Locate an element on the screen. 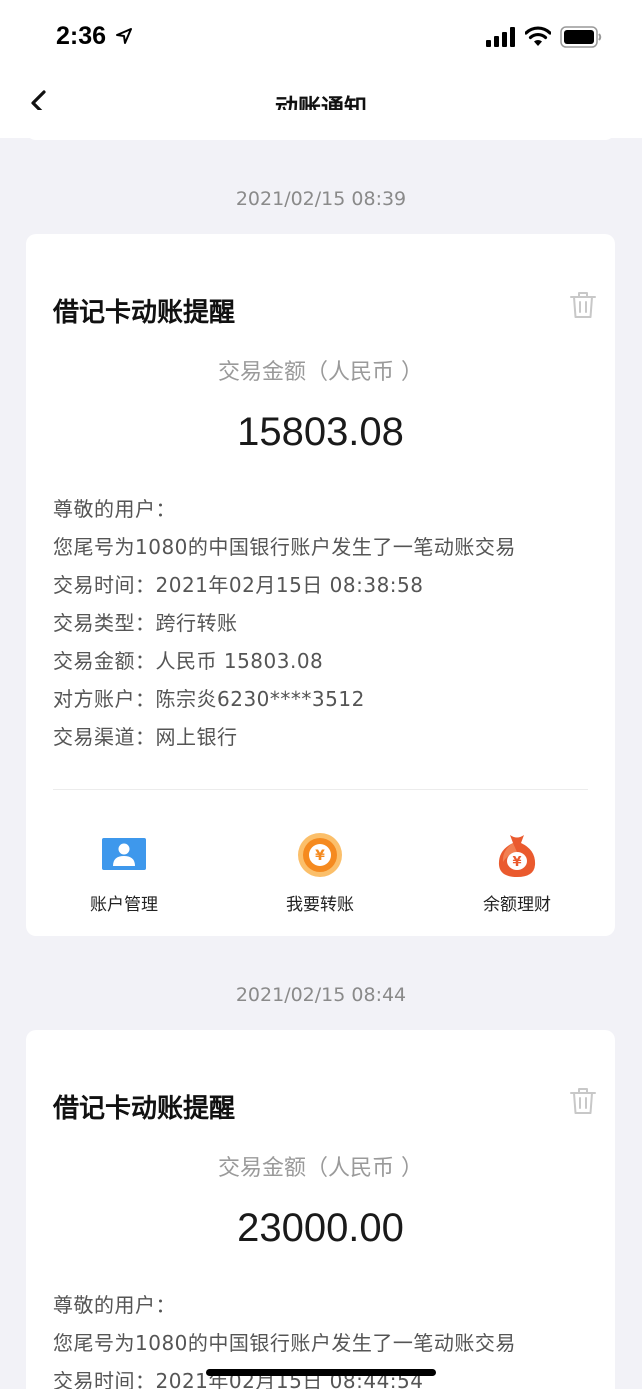  amount-value: 23000.00 is located at coordinates (320, 1228).